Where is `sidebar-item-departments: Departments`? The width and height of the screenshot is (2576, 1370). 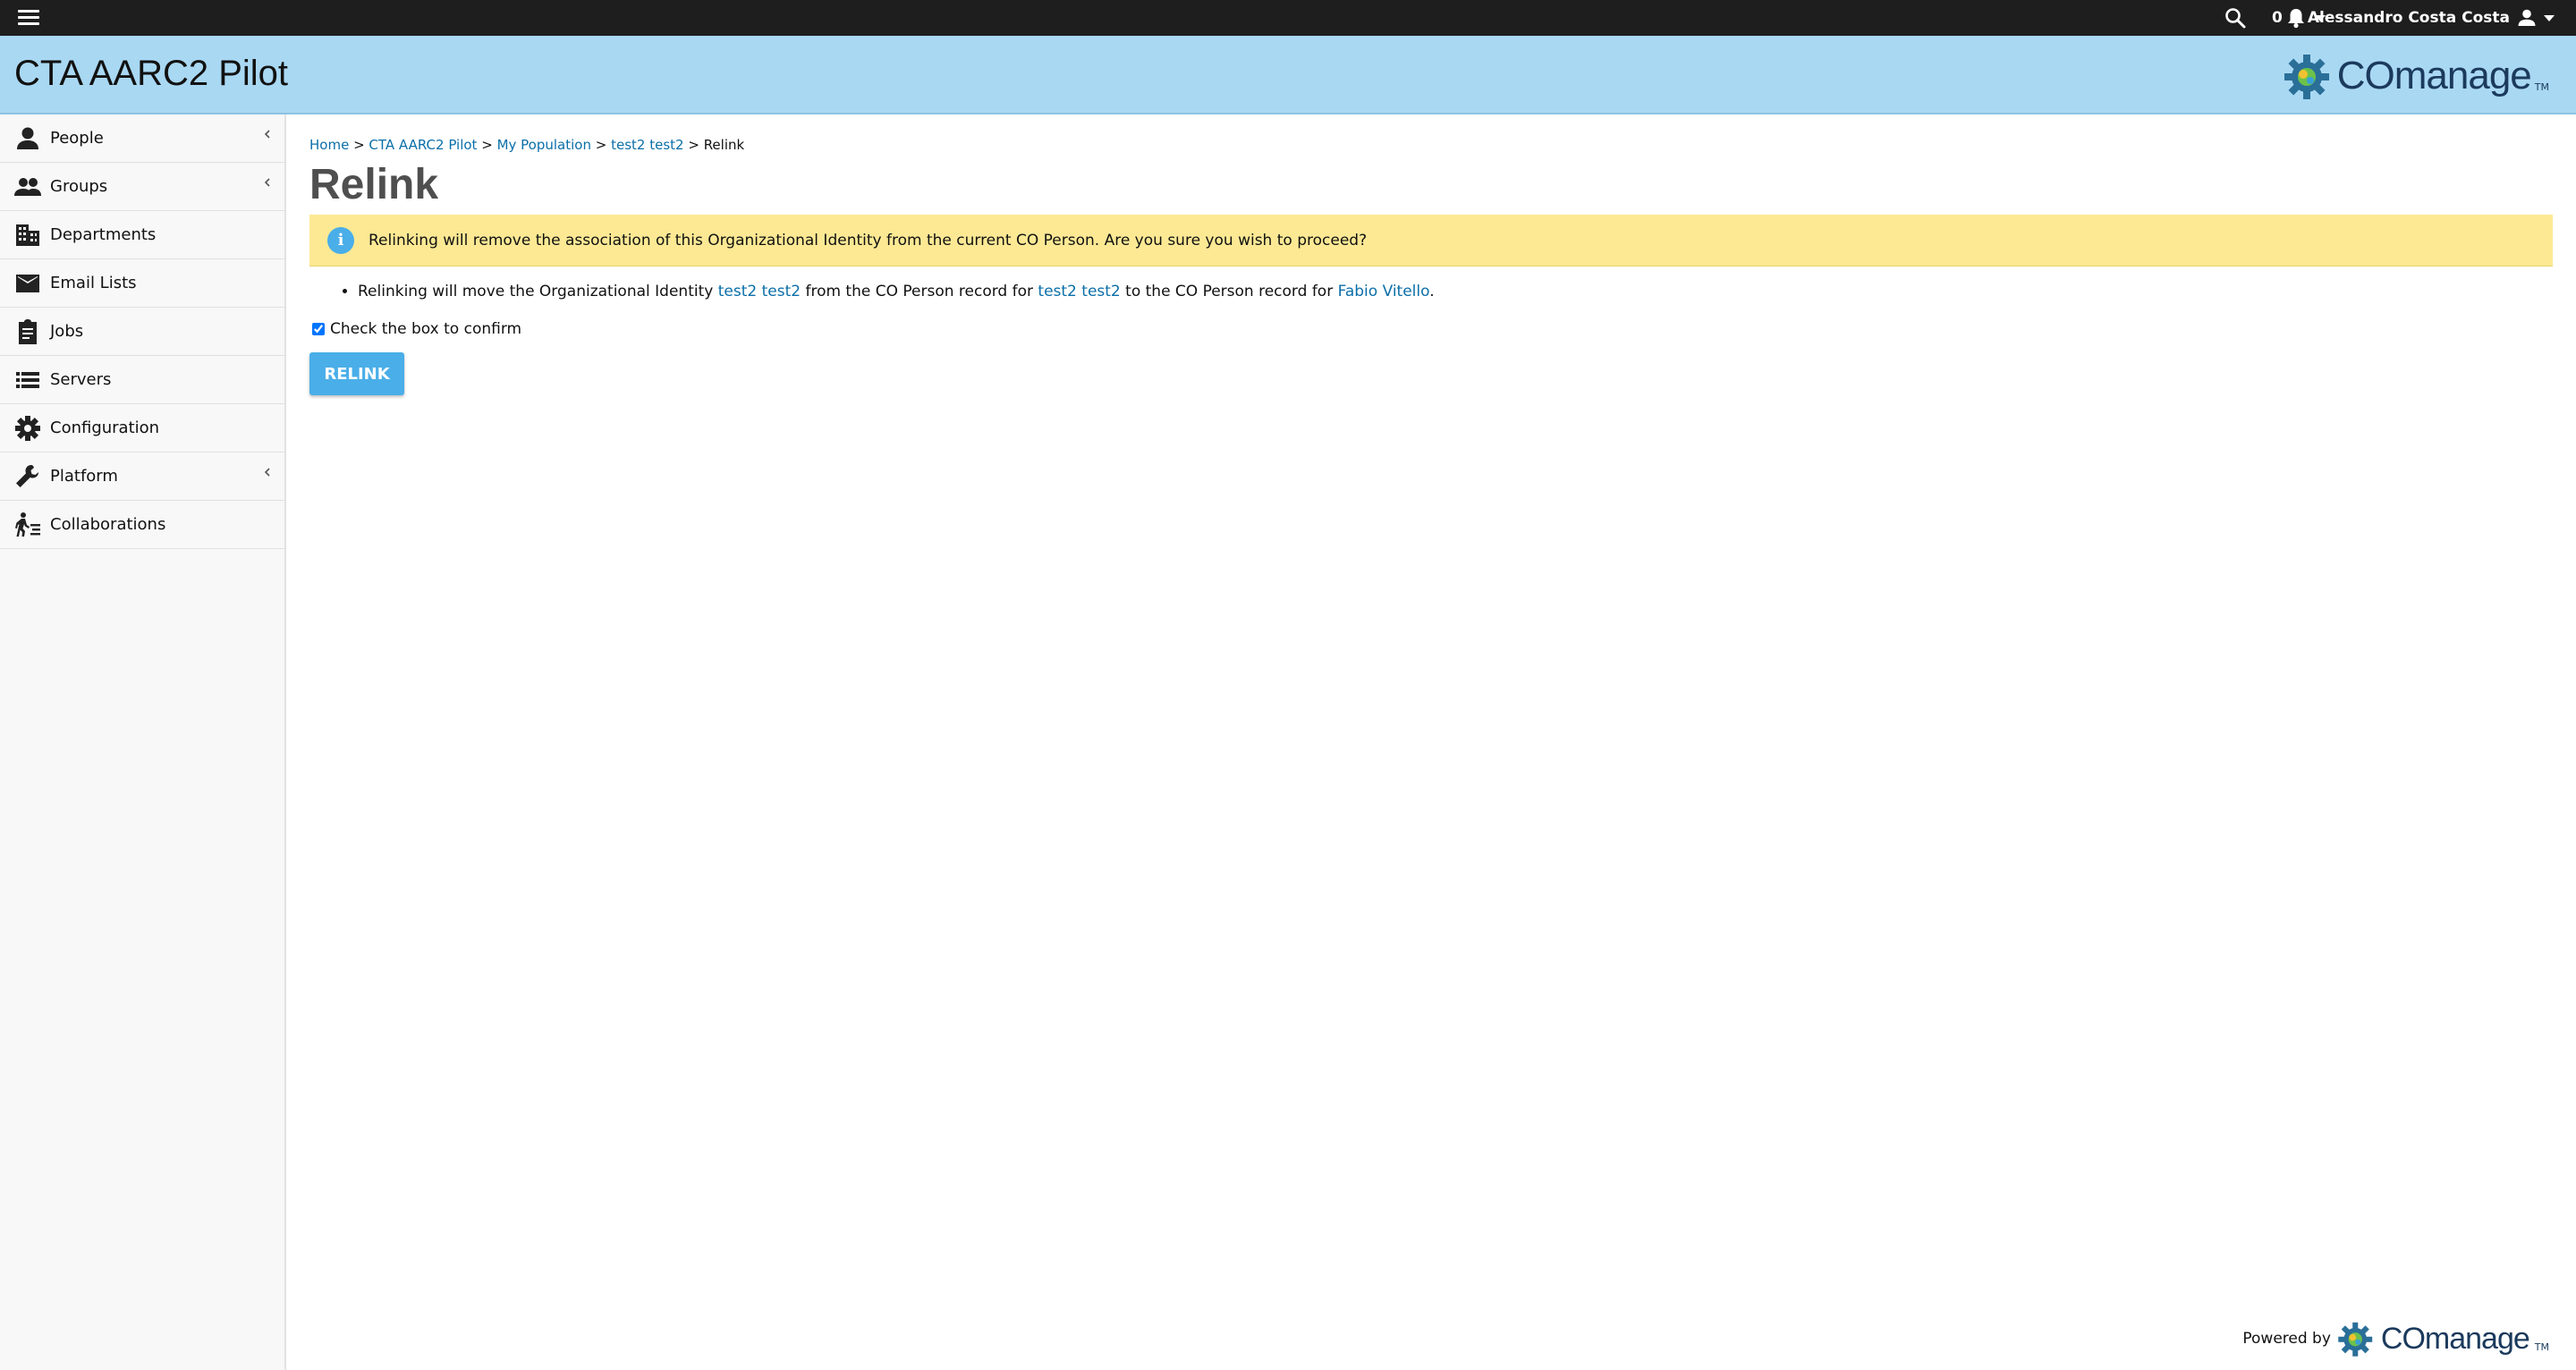 sidebar-item-departments: Departments is located at coordinates (142, 235).